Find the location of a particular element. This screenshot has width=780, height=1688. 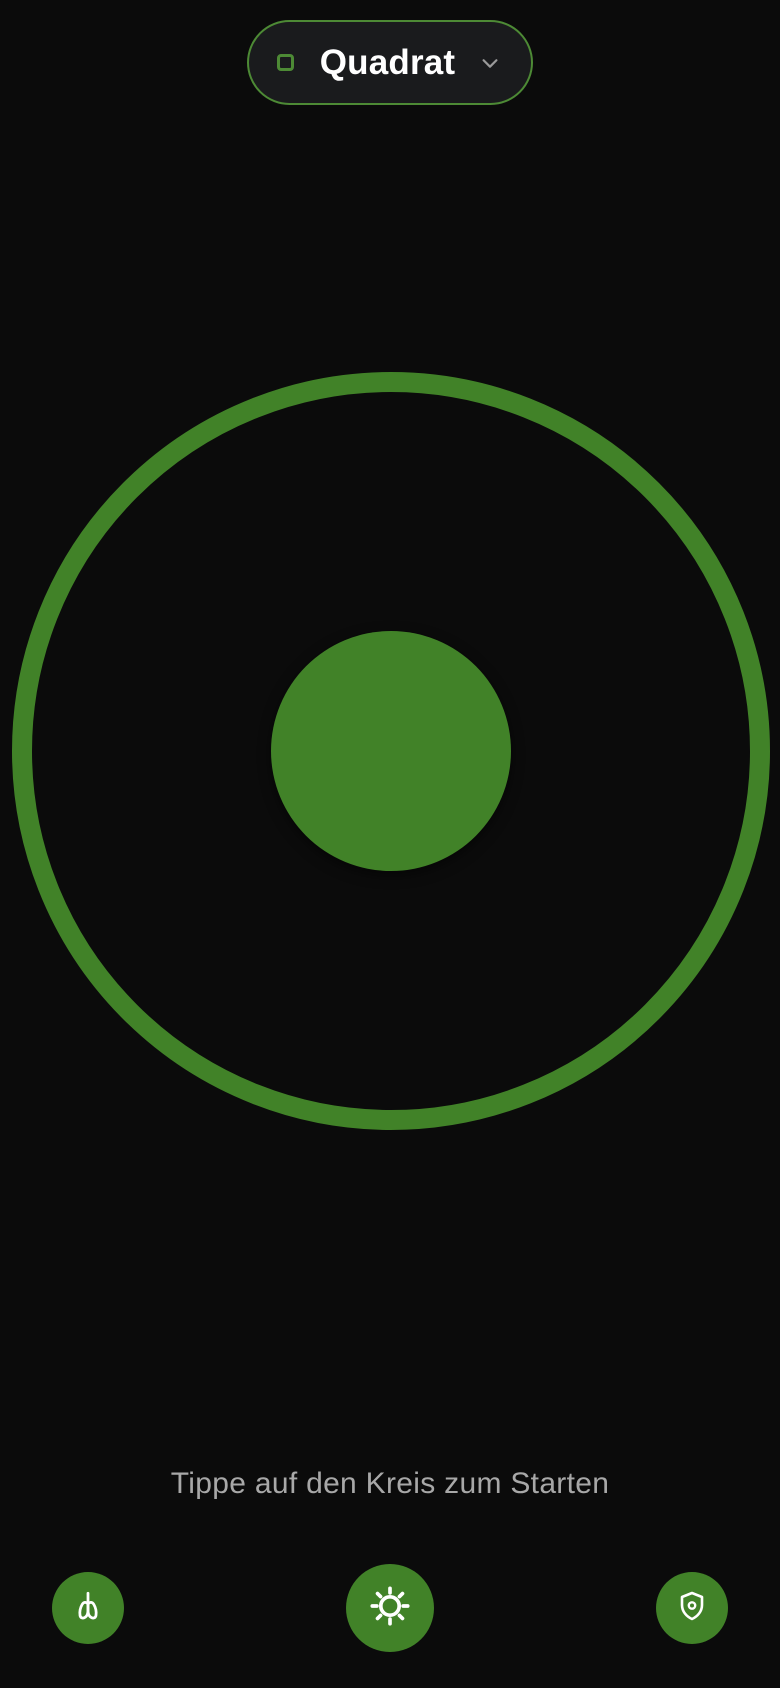

square-icon is located at coordinates (285, 62).